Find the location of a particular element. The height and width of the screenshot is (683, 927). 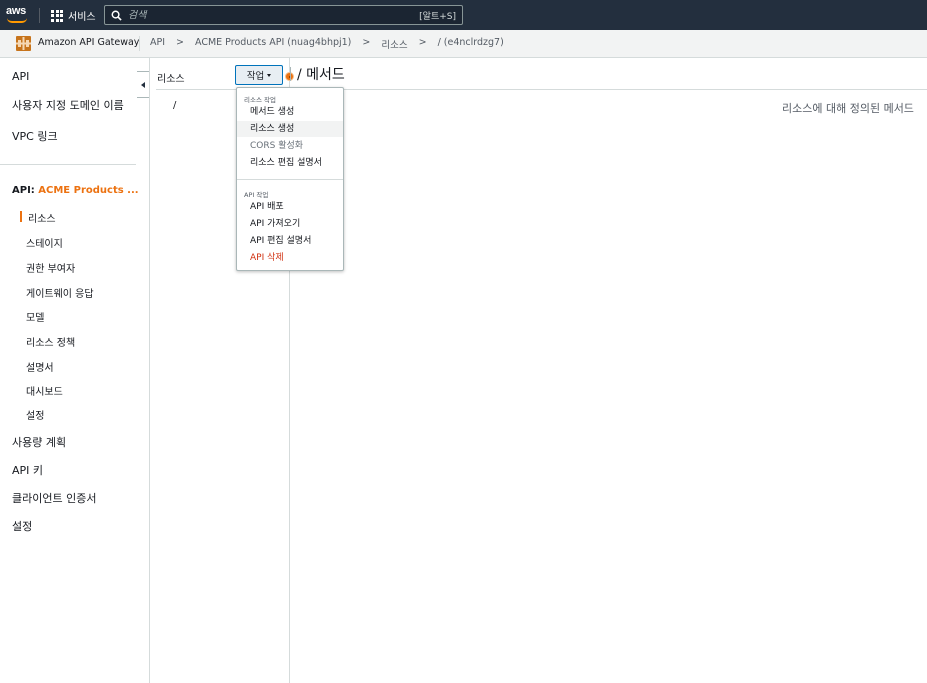

api-actions-header: API 작업 is located at coordinates (256, 195).